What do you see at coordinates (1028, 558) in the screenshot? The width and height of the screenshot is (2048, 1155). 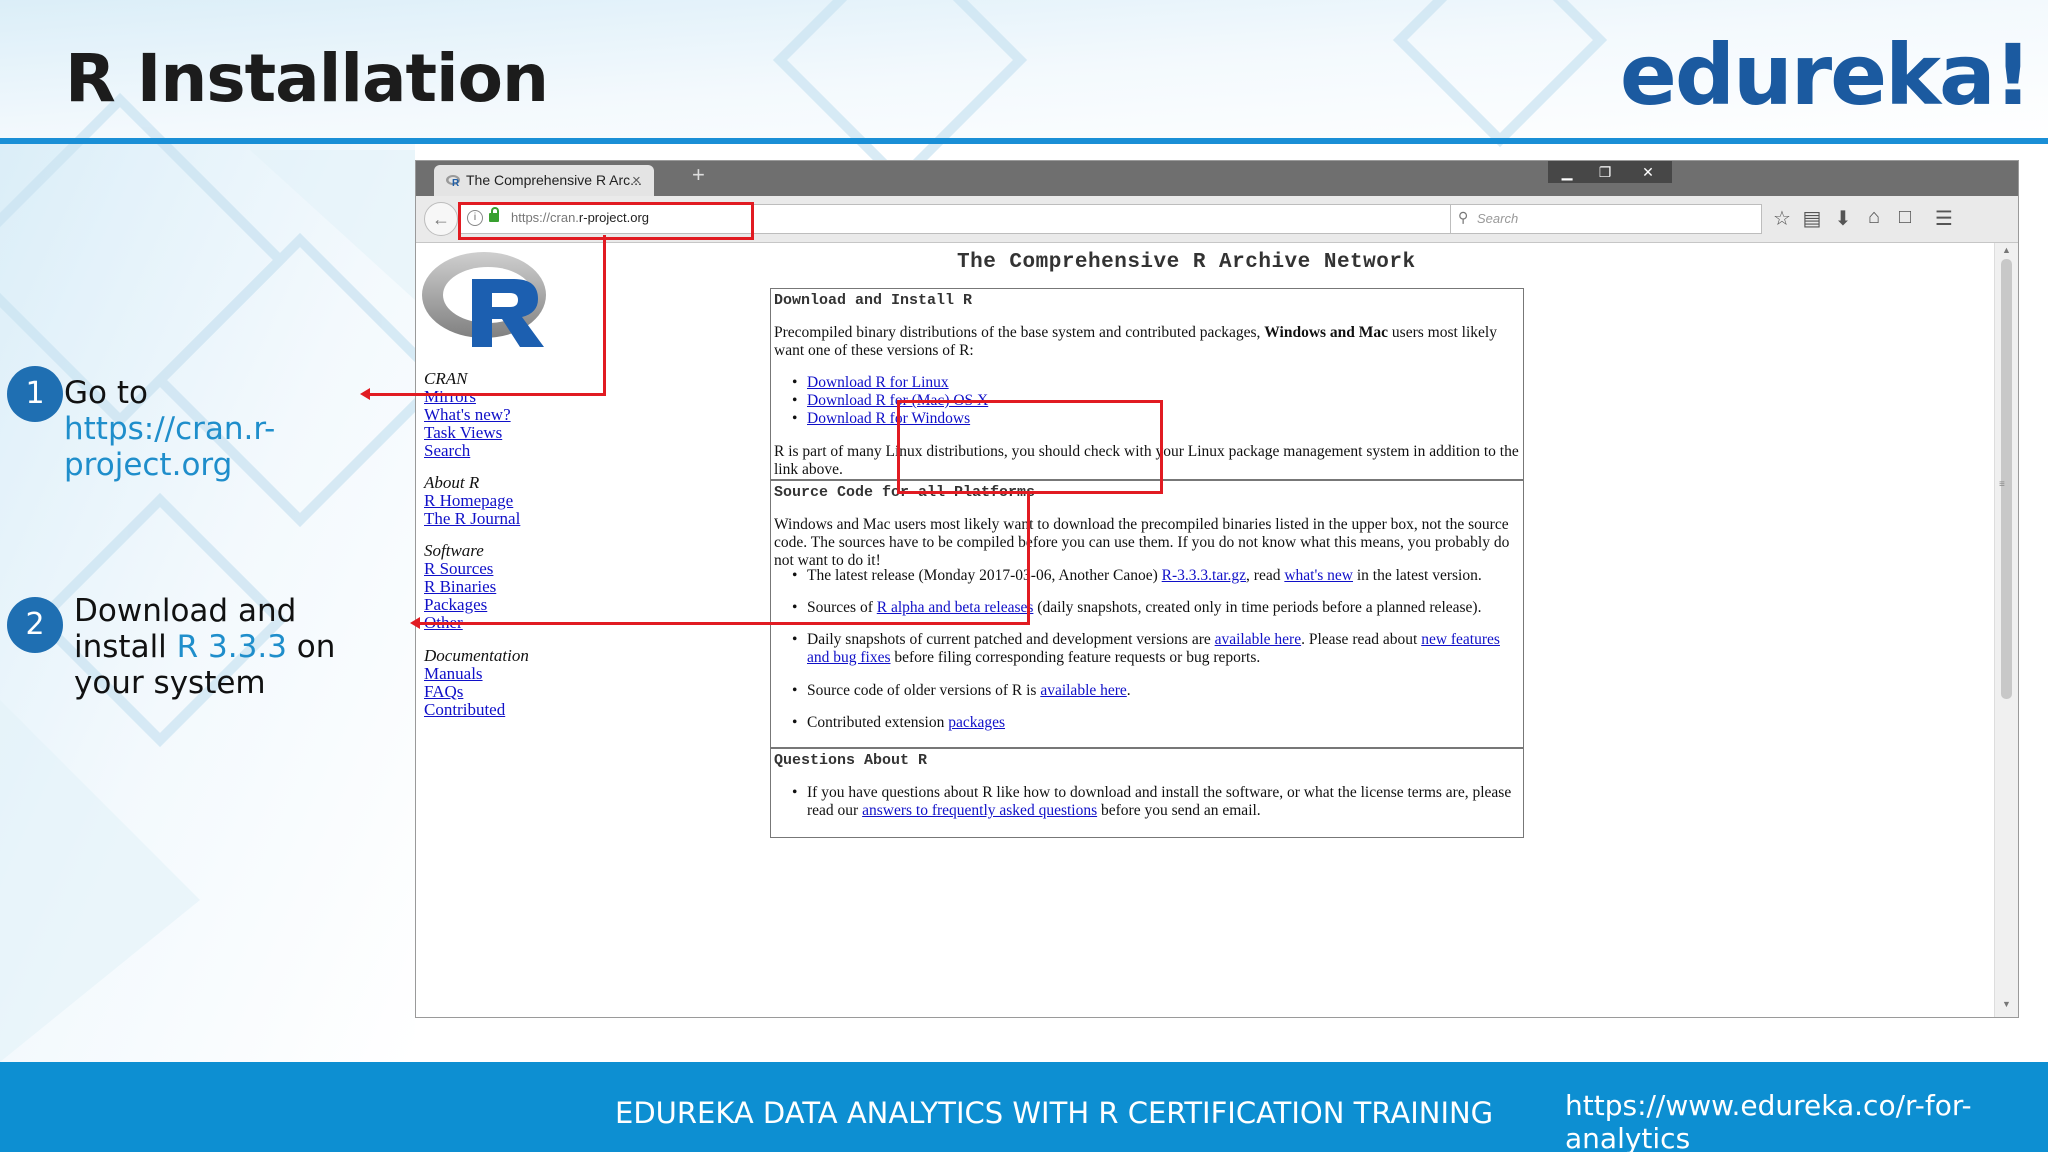 I see `download-connector-line` at bounding box center [1028, 558].